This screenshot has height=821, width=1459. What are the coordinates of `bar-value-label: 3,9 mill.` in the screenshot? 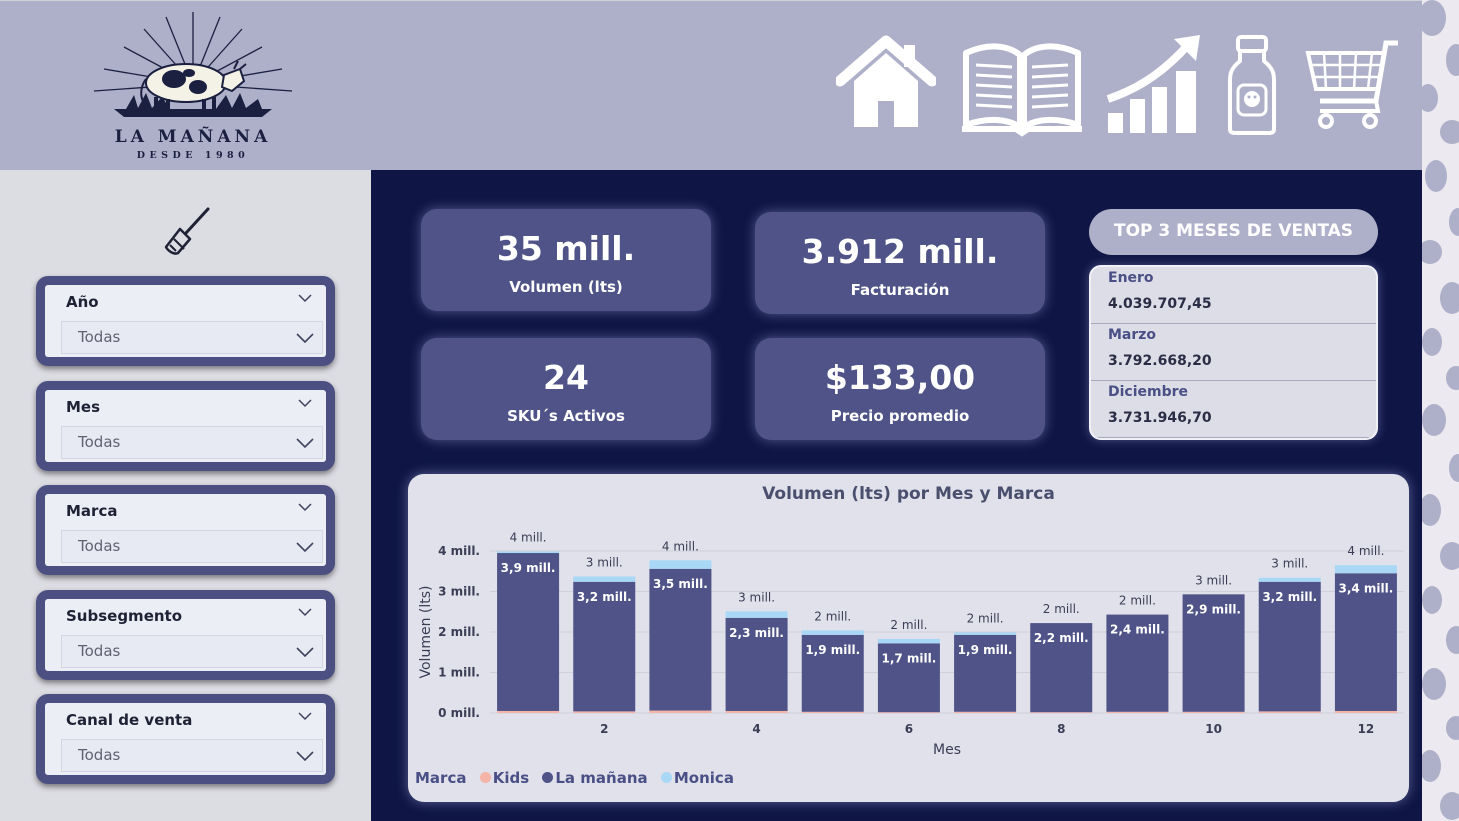 It's located at (528, 568).